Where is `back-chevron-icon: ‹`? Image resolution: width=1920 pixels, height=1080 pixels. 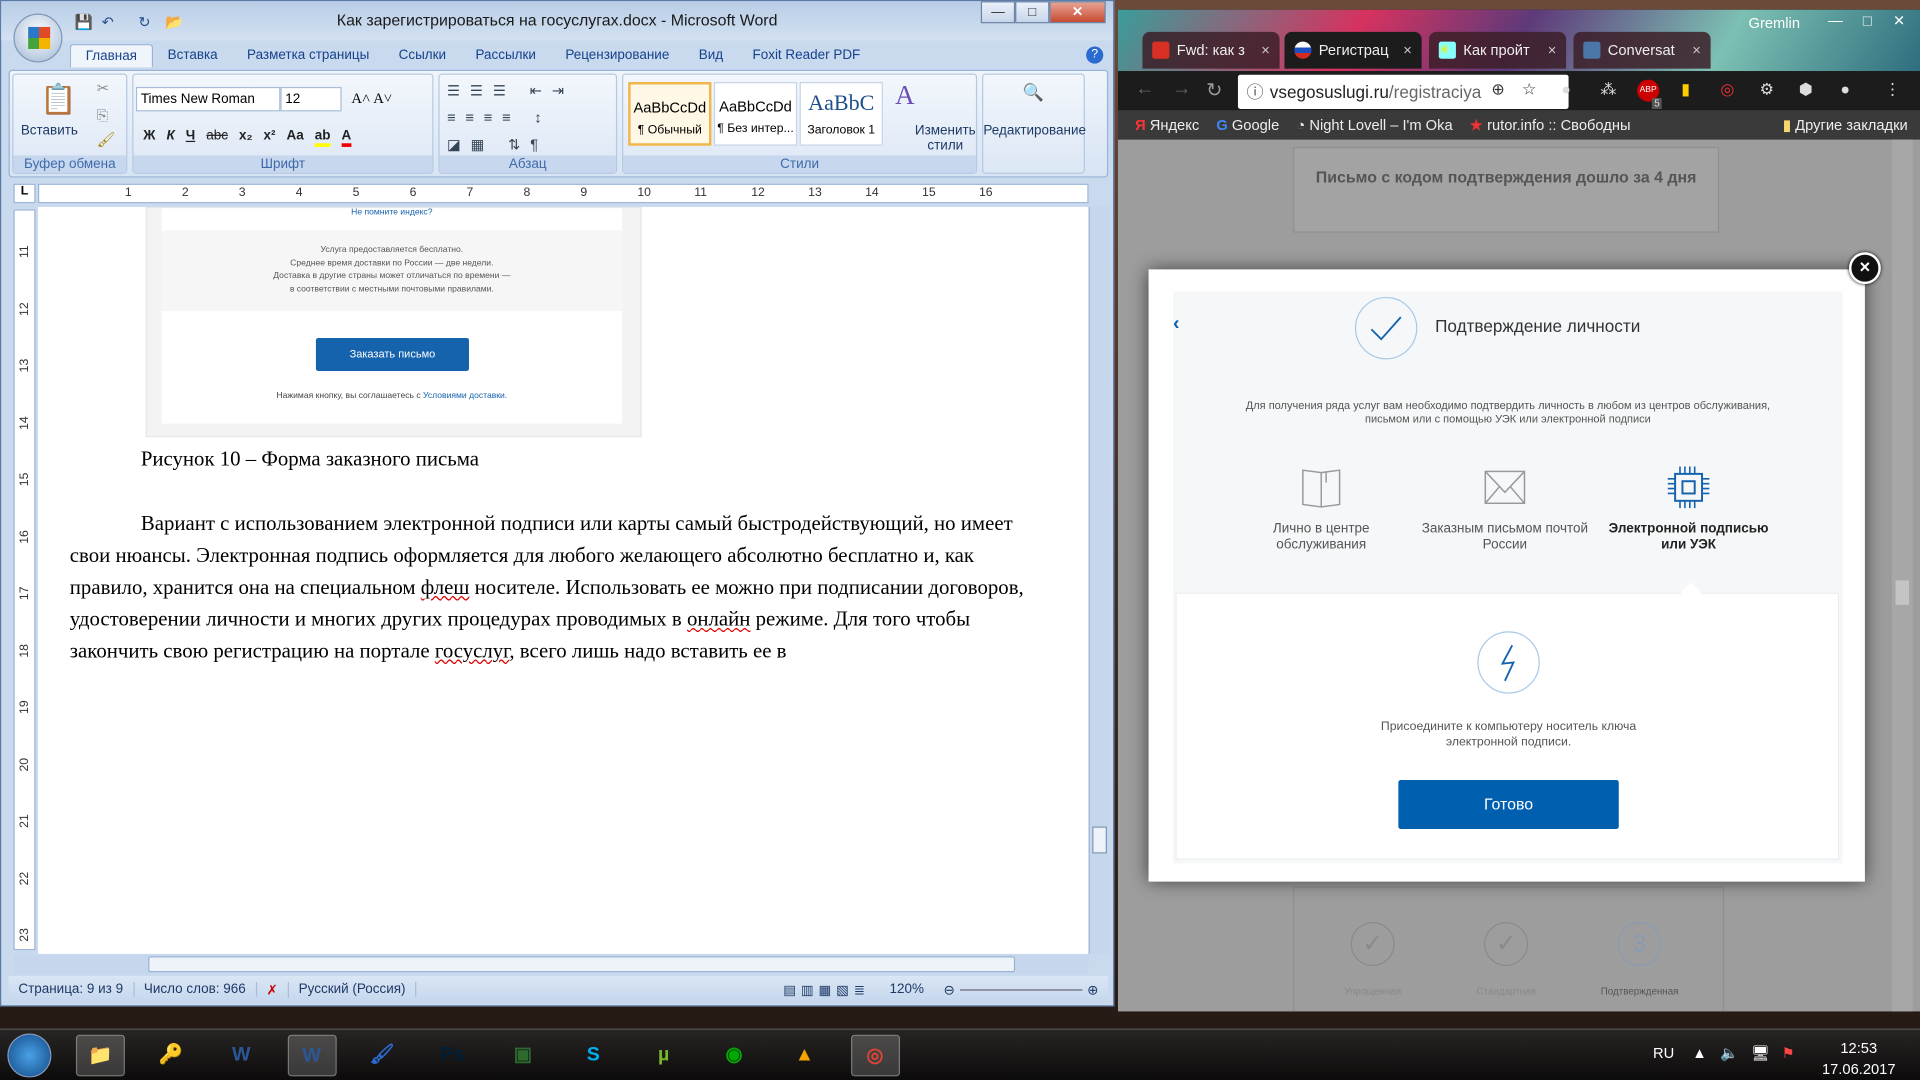
back-chevron-icon: ‹ is located at coordinates (1176, 324).